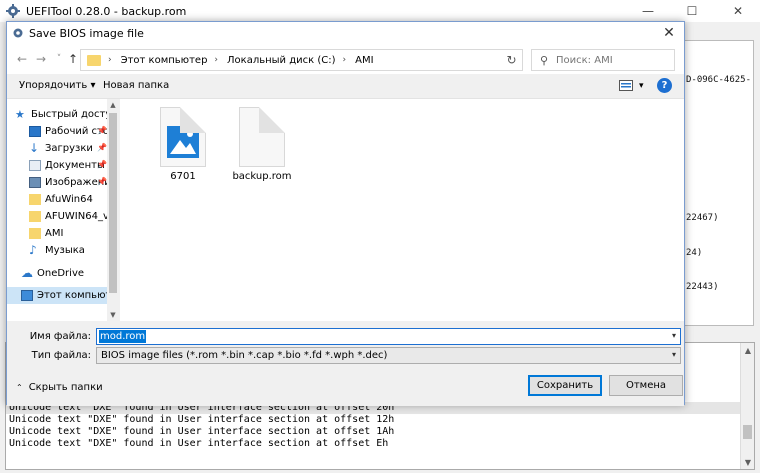 Image resolution: width=760 pixels, height=473 pixels. I want to click on sidebar-item-music: ♪ Музыка, so click(57, 250).